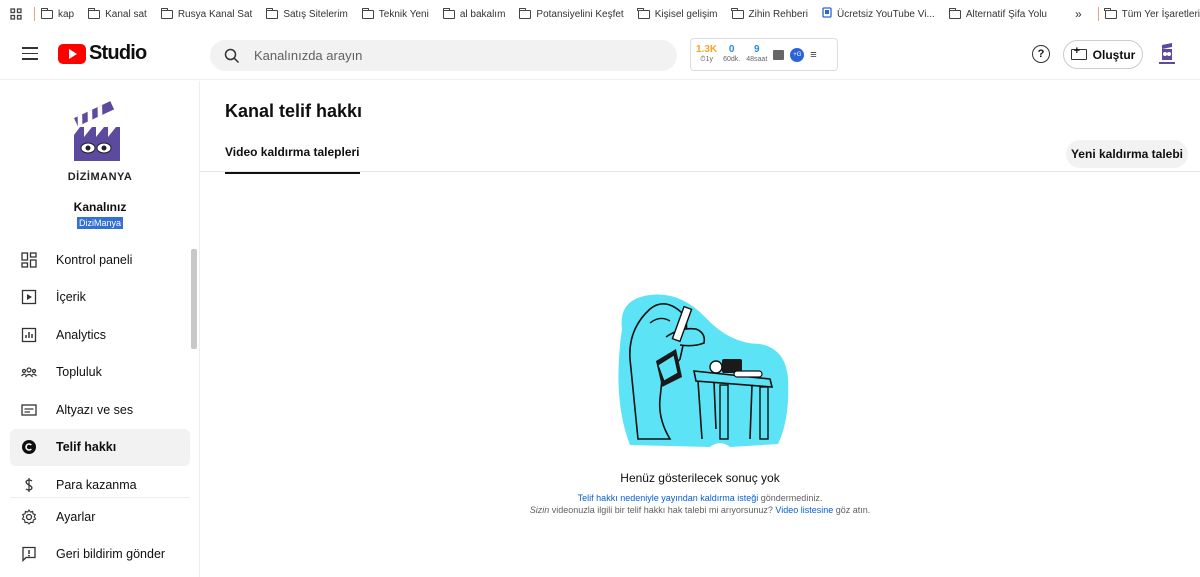  What do you see at coordinates (232, 56) in the screenshot?
I see `search-icon` at bounding box center [232, 56].